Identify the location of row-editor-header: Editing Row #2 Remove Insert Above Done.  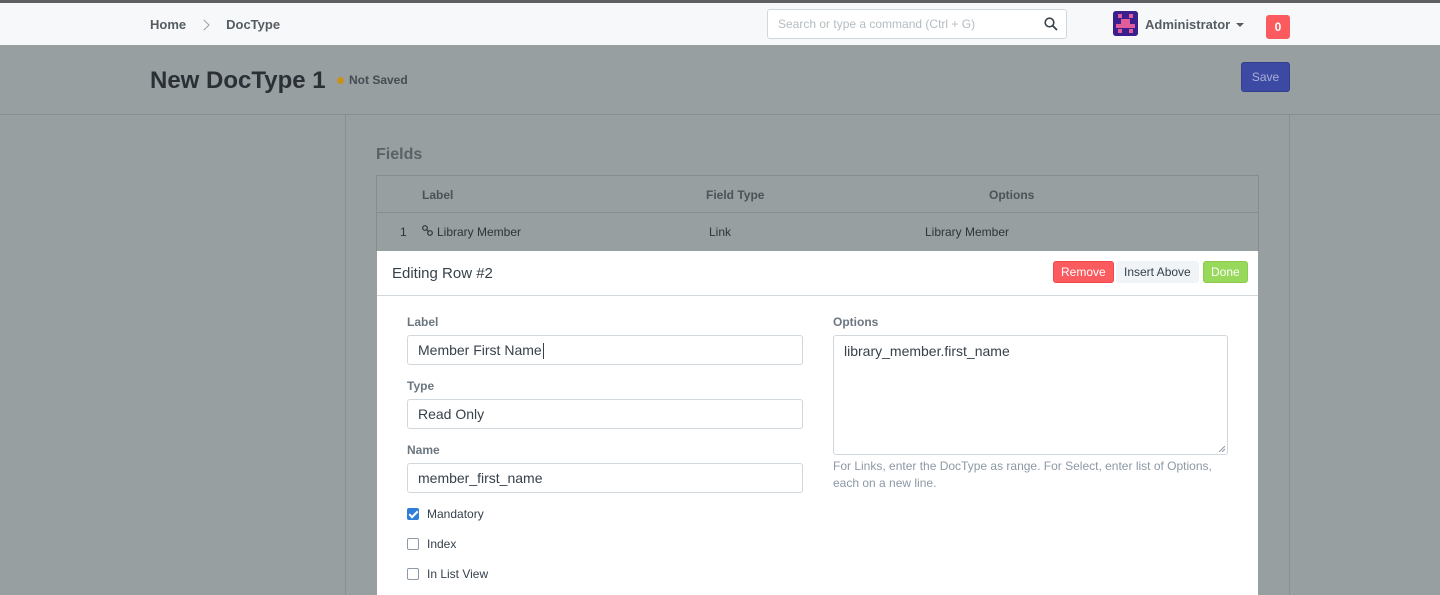
(817, 273).